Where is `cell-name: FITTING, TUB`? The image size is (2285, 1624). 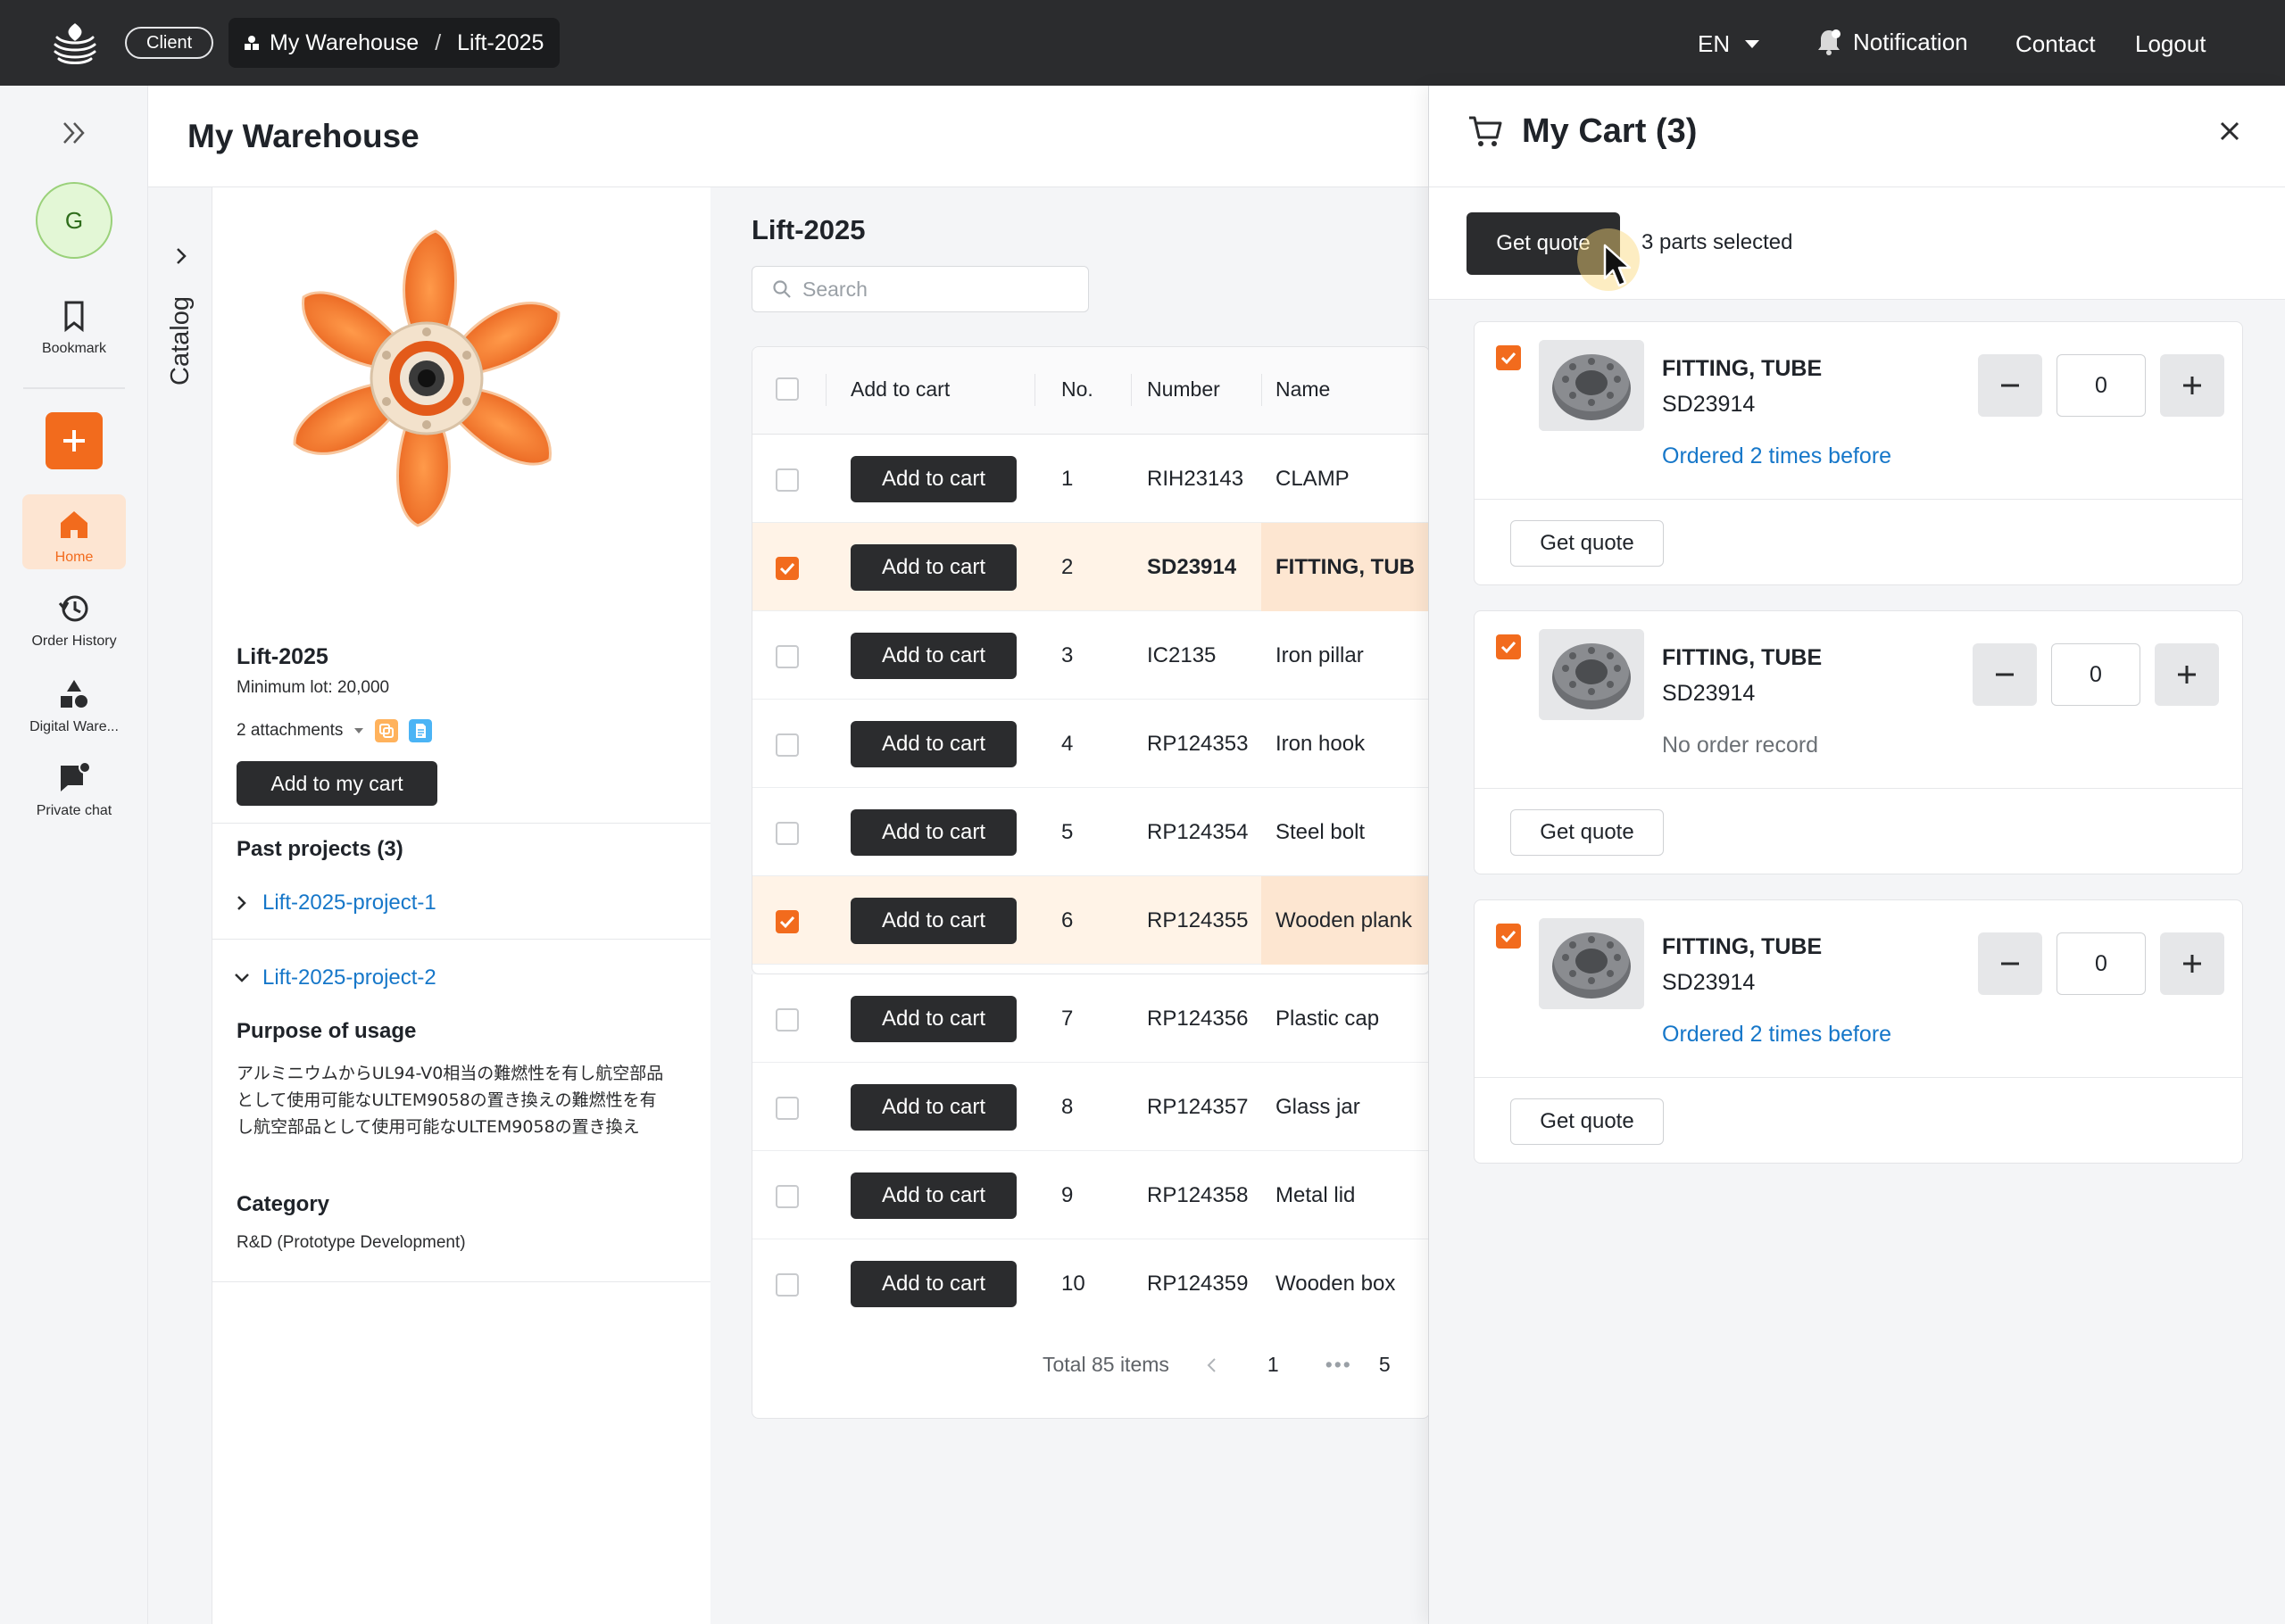 cell-name: FITTING, TUB is located at coordinates (1345, 567).